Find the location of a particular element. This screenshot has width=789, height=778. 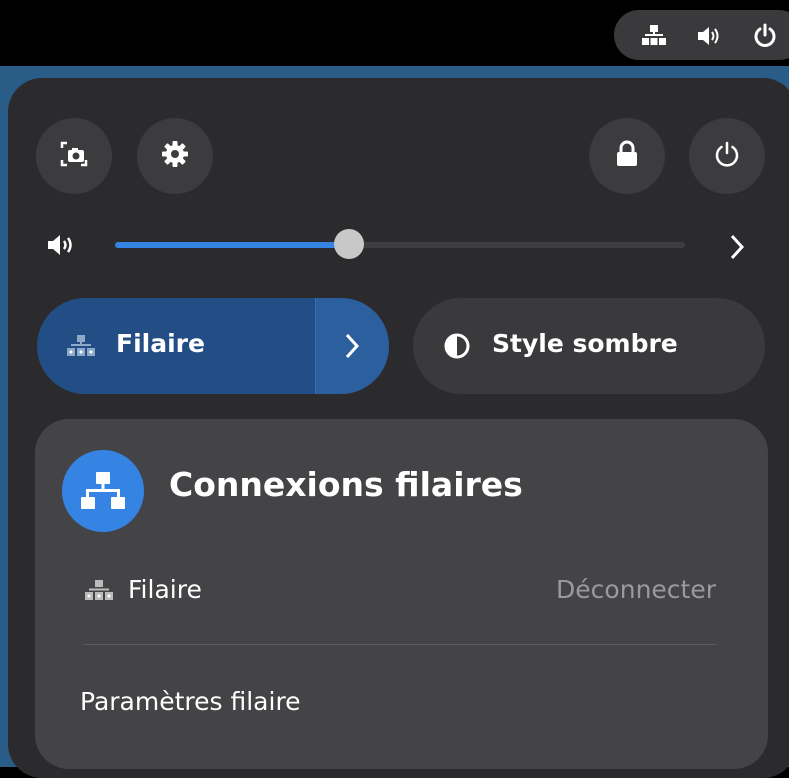

wired-menu-expand-button is located at coordinates (352, 346).